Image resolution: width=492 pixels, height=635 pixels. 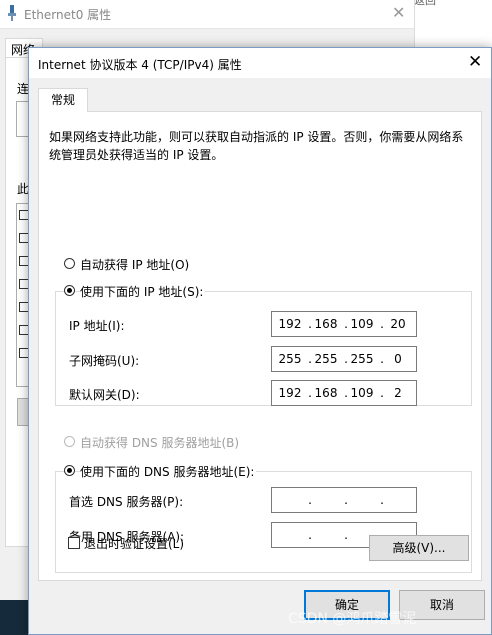 I want to click on background-window-right-text: 返回, so click(x=425, y=3).